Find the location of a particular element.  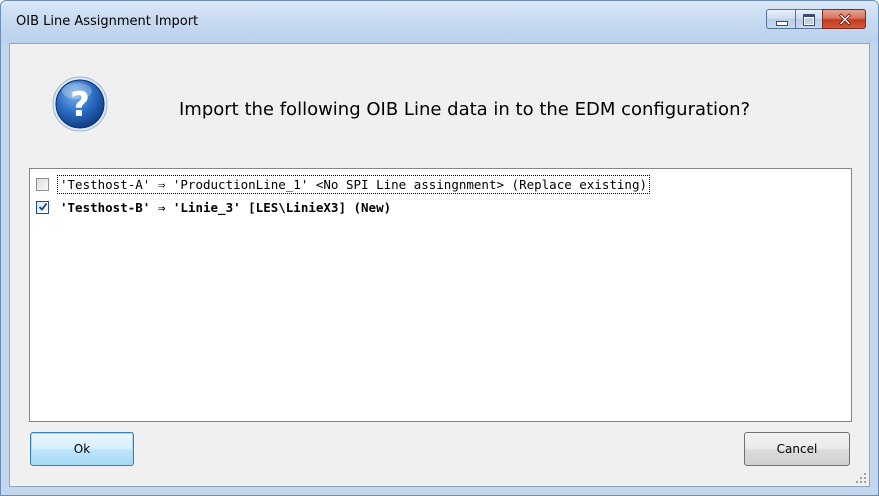

maximize-icon is located at coordinates (809, 20).